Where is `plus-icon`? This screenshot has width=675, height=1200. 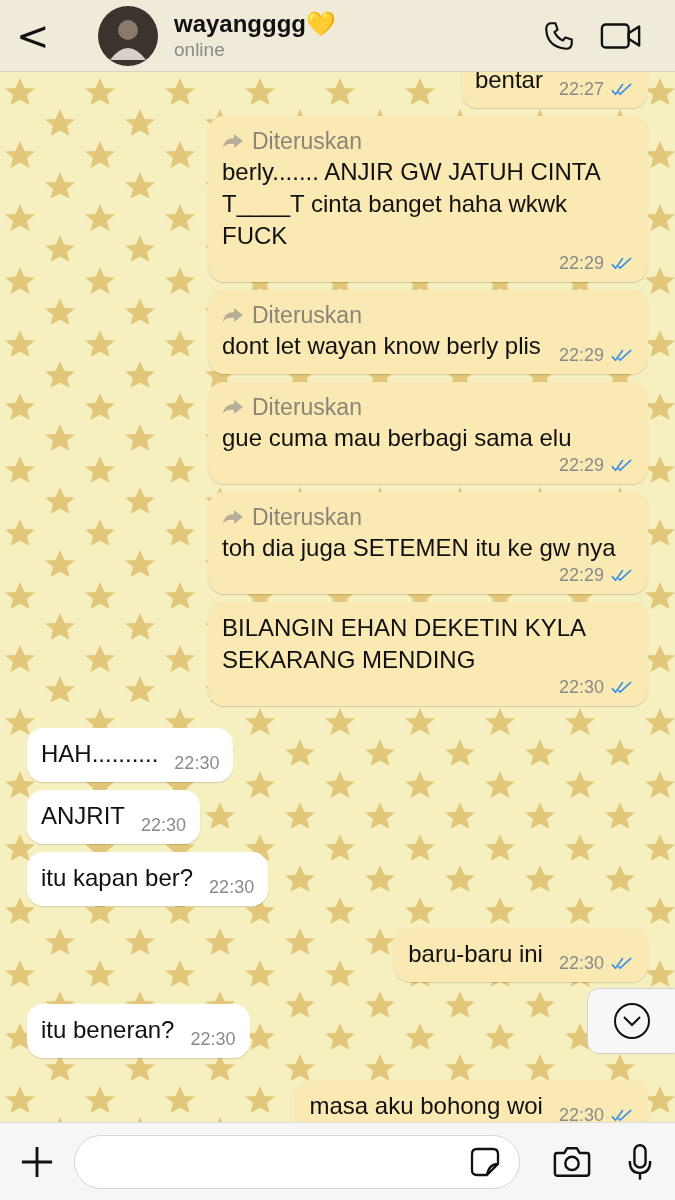 plus-icon is located at coordinates (37, 1161).